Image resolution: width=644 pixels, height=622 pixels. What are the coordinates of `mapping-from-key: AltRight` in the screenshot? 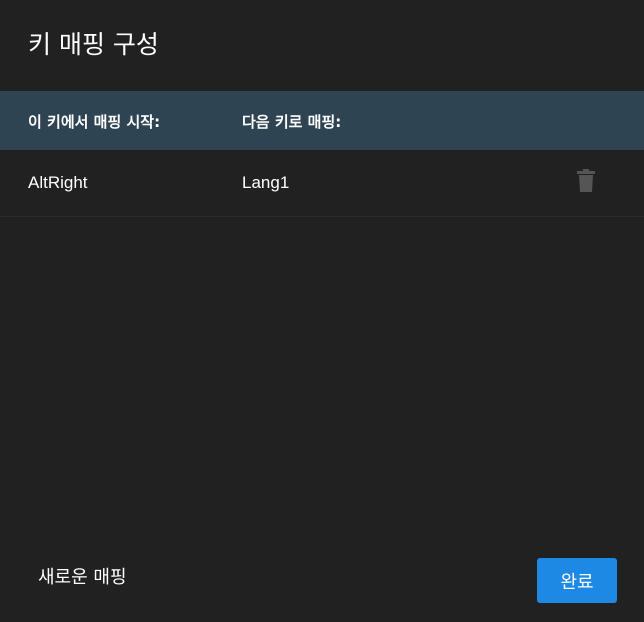 It's located at (58, 183).